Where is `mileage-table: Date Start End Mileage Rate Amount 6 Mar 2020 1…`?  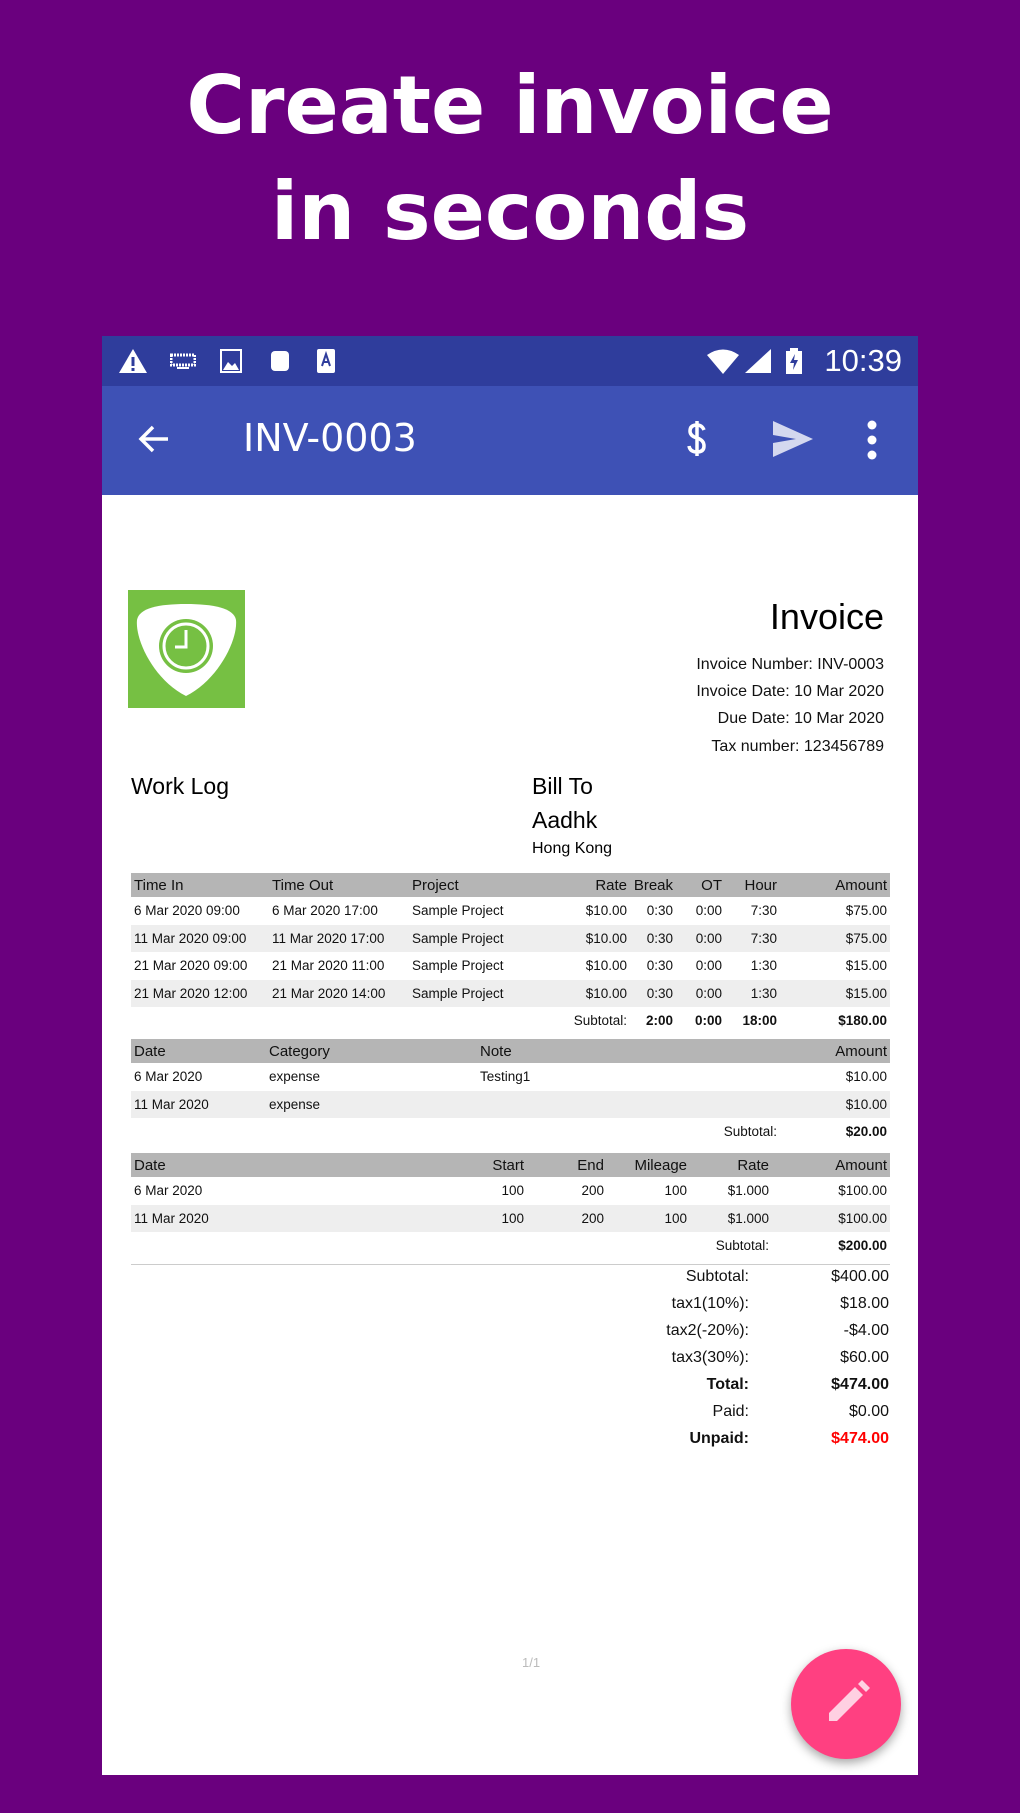
mileage-table: Date Start End Mileage Rate Amount 6 Mar 2020 1… is located at coordinates (510, 1206).